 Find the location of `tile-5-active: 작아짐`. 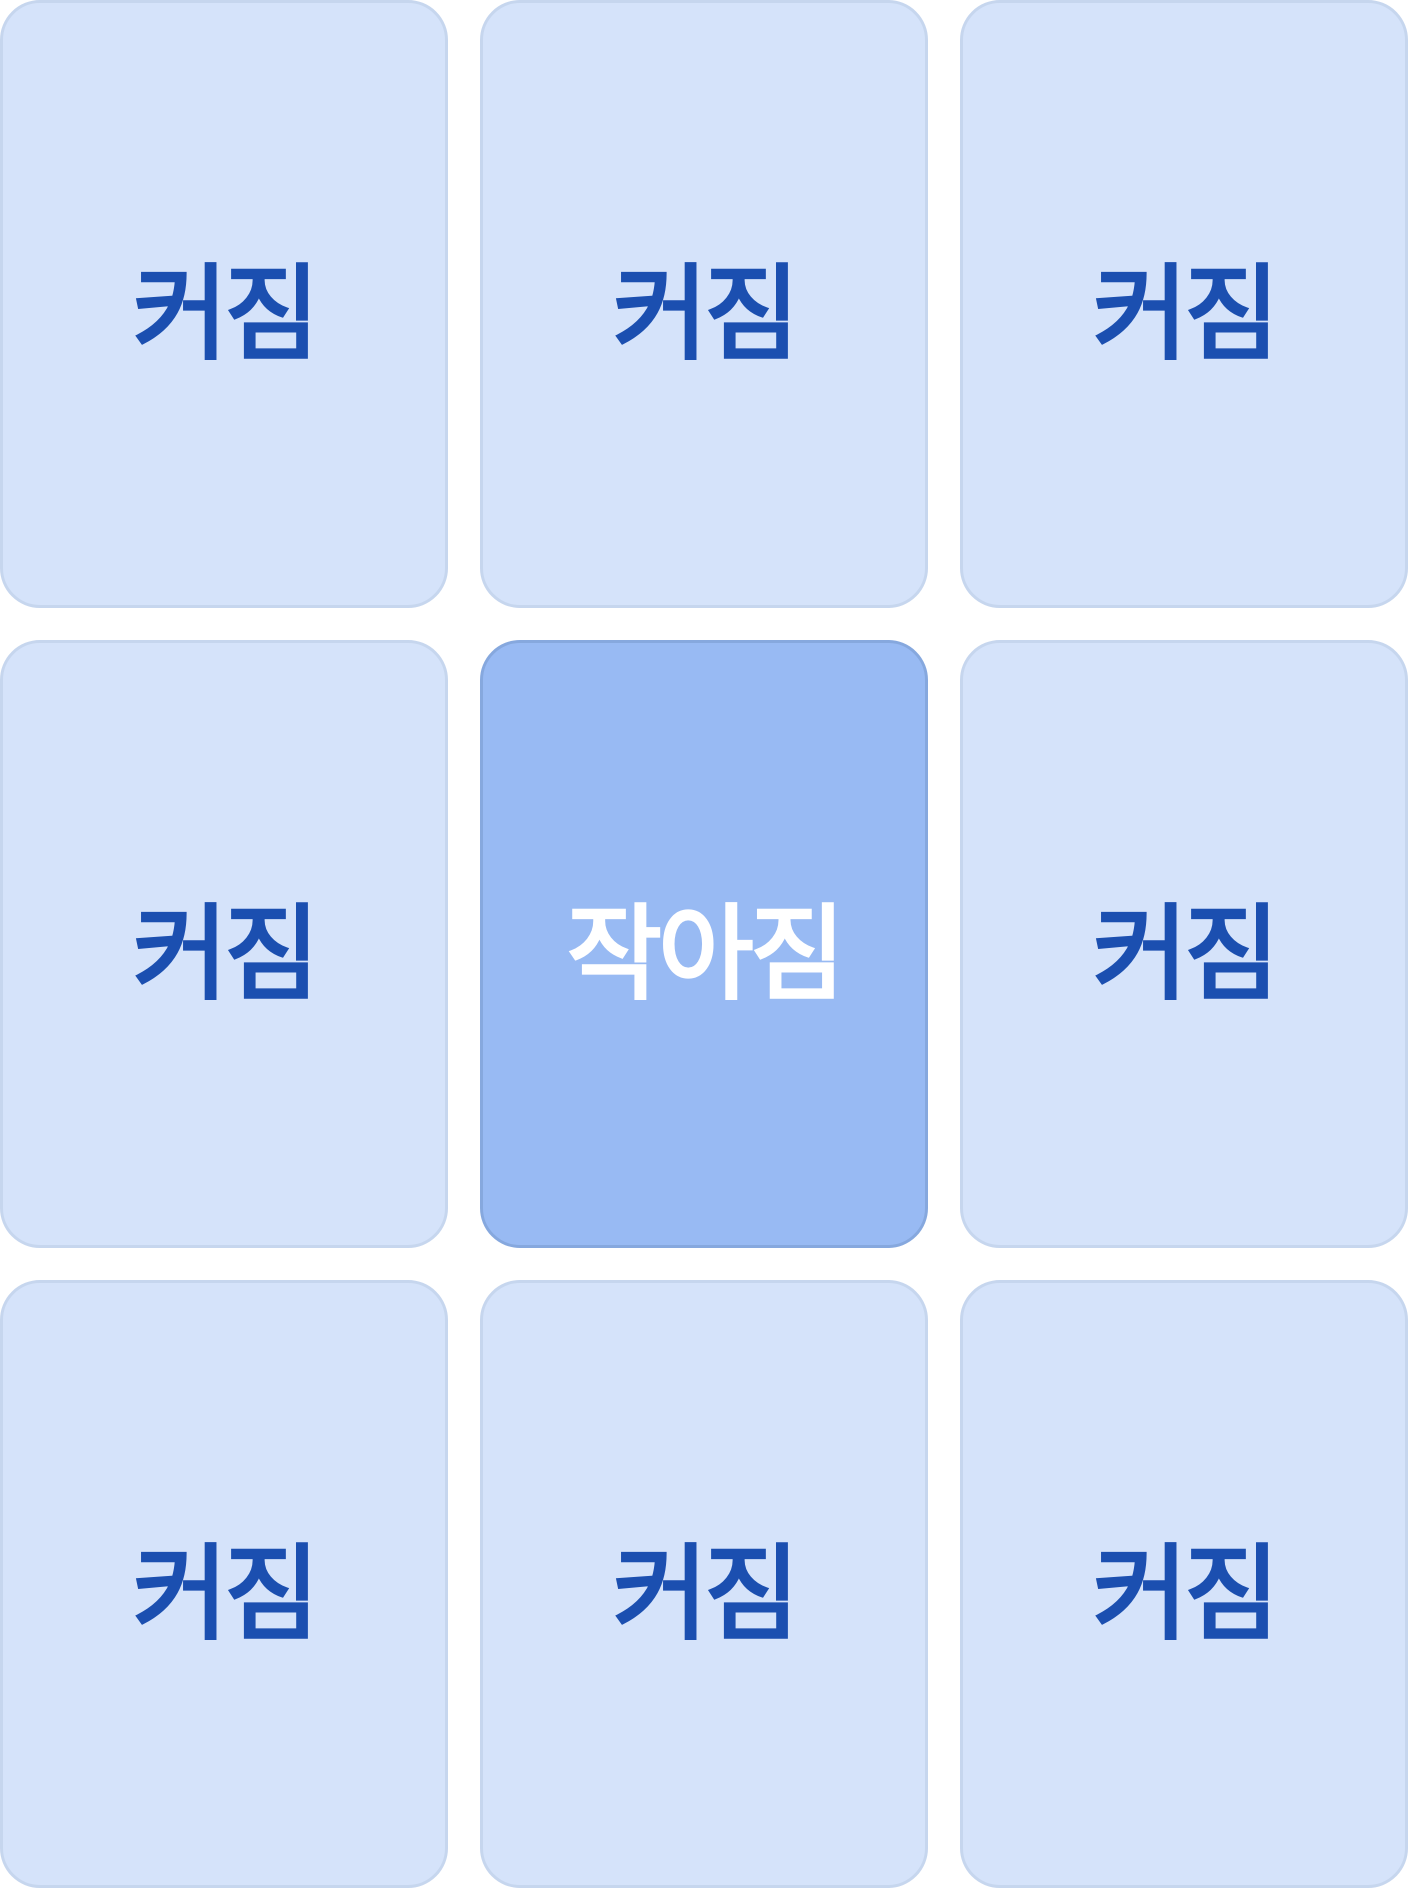

tile-5-active: 작아짐 is located at coordinates (704, 944).